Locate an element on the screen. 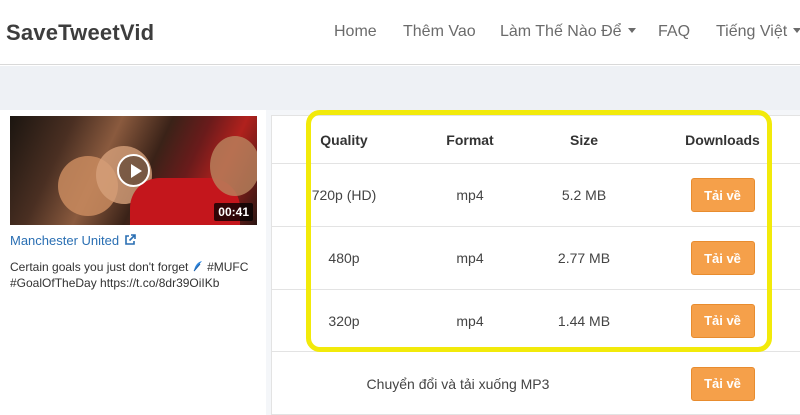  download-mp3-button: Tải về is located at coordinates (722, 383).